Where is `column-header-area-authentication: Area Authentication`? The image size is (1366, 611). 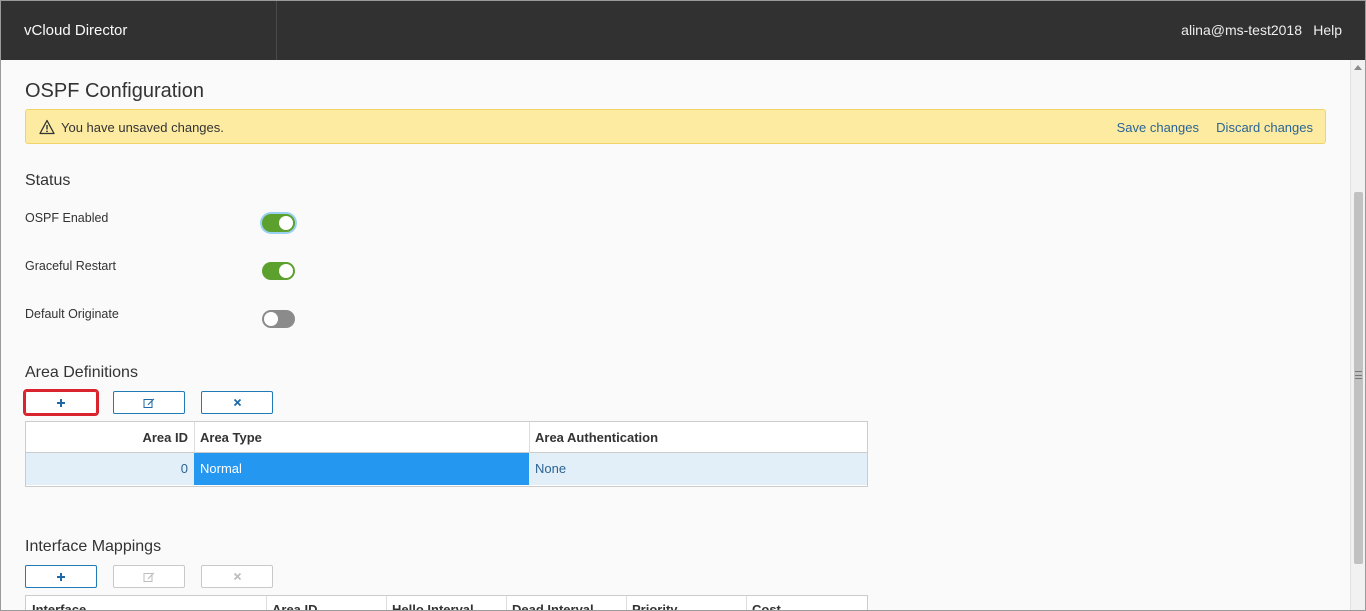 column-header-area-authentication: Area Authentication is located at coordinates (698, 437).